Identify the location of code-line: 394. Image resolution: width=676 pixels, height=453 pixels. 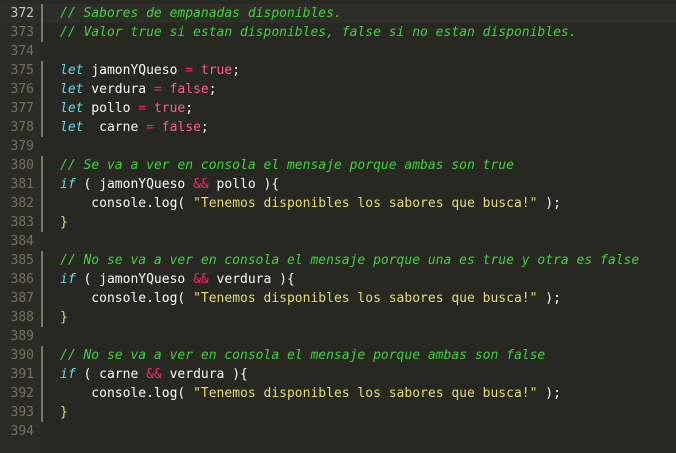
(338, 431).